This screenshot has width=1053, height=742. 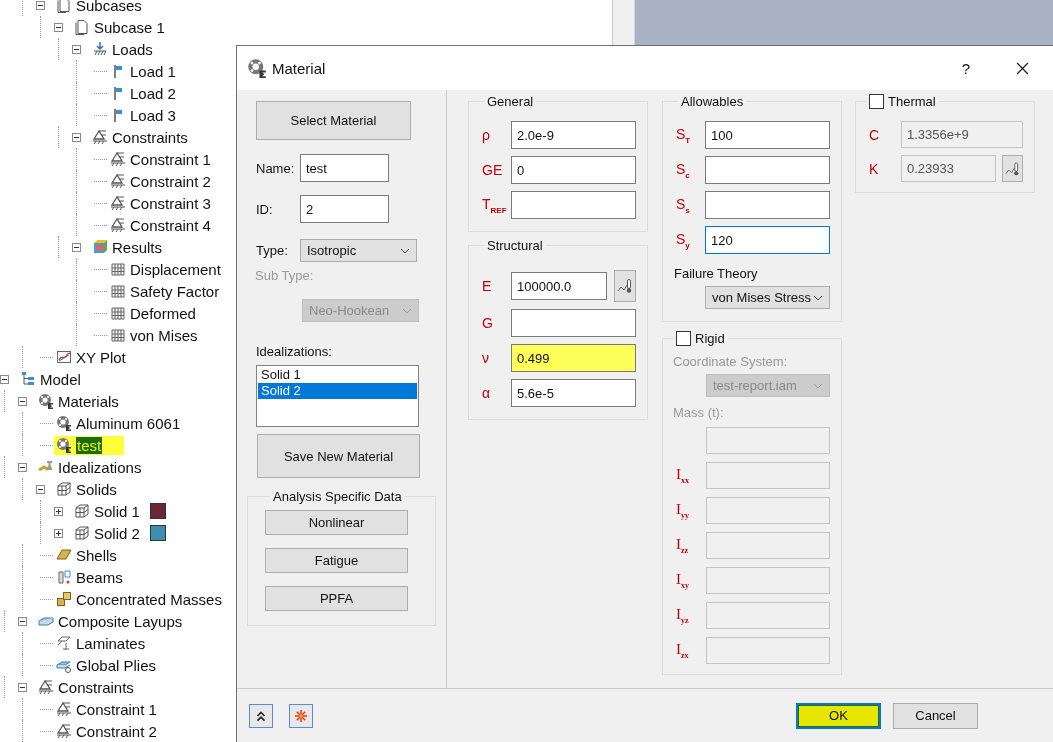 I want to click on symbol-label: I$_{yz}$, so click(x=682, y=615).